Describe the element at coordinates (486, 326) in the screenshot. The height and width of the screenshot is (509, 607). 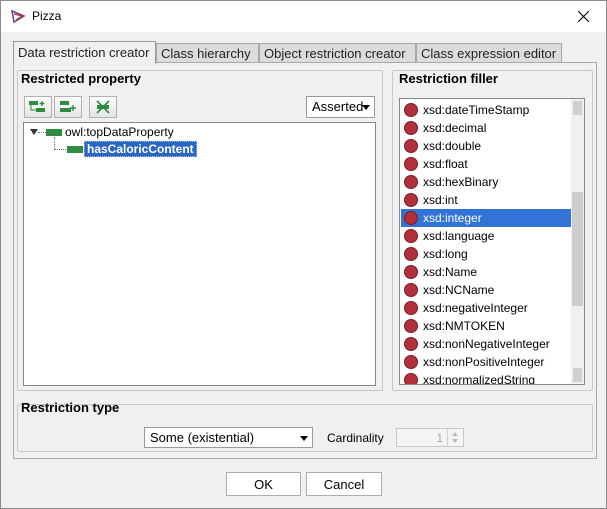
I see `list-item: xsd:NMTOKEN` at that location.